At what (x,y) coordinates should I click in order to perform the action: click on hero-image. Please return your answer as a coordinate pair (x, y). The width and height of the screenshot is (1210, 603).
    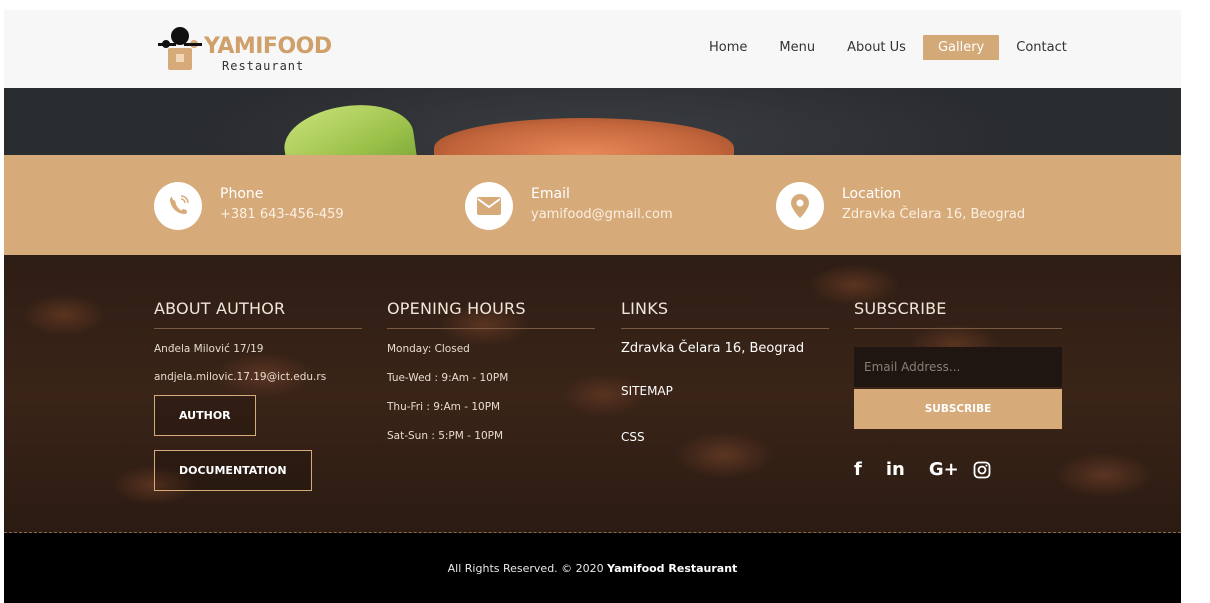
    Looking at the image, I should click on (592, 121).